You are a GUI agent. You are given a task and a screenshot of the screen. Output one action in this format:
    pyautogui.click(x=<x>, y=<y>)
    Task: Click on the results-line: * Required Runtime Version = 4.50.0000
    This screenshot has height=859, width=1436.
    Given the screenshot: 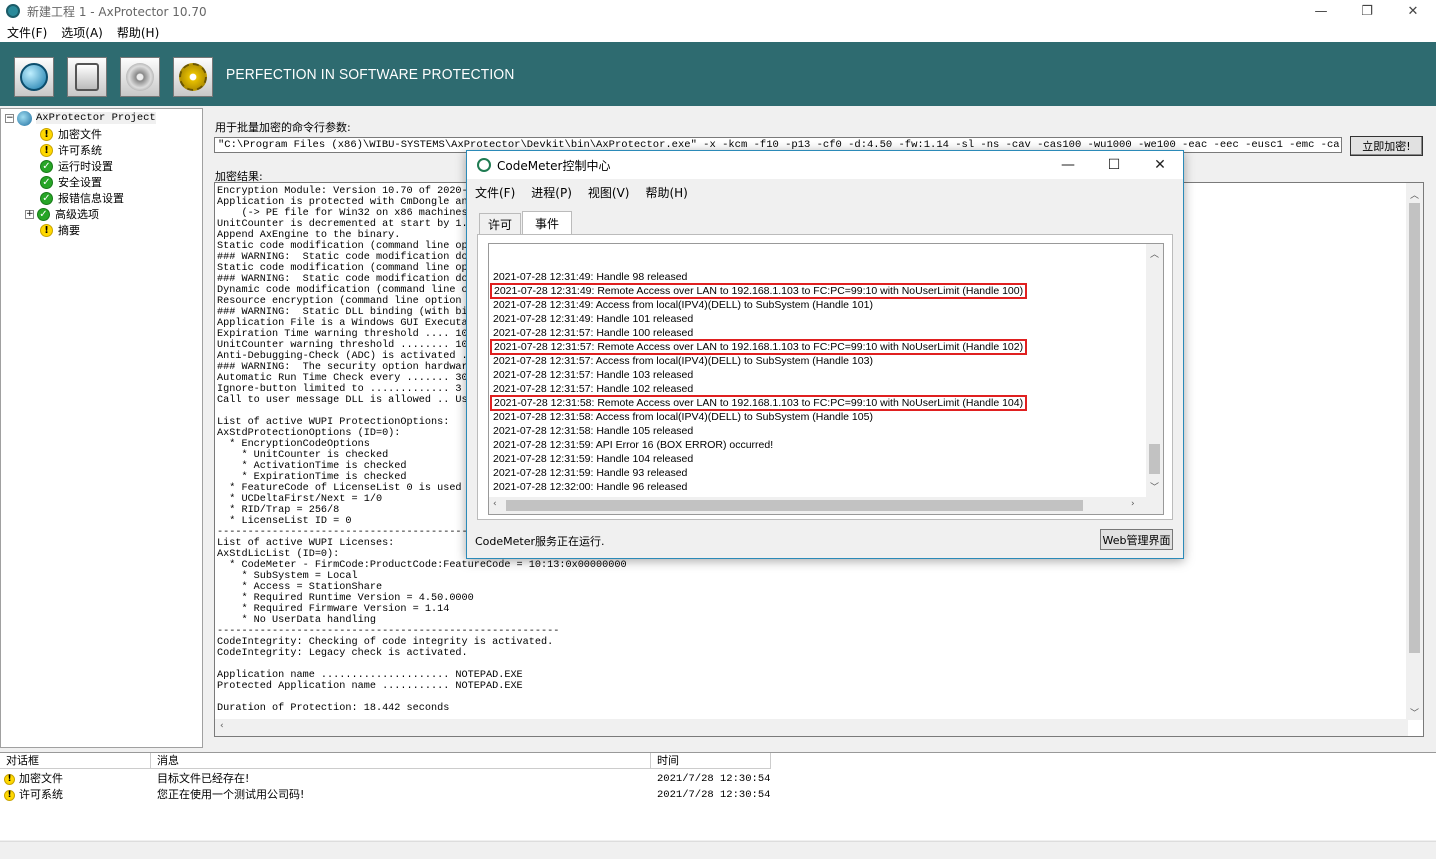 What is the action you would take?
    pyautogui.click(x=345, y=598)
    